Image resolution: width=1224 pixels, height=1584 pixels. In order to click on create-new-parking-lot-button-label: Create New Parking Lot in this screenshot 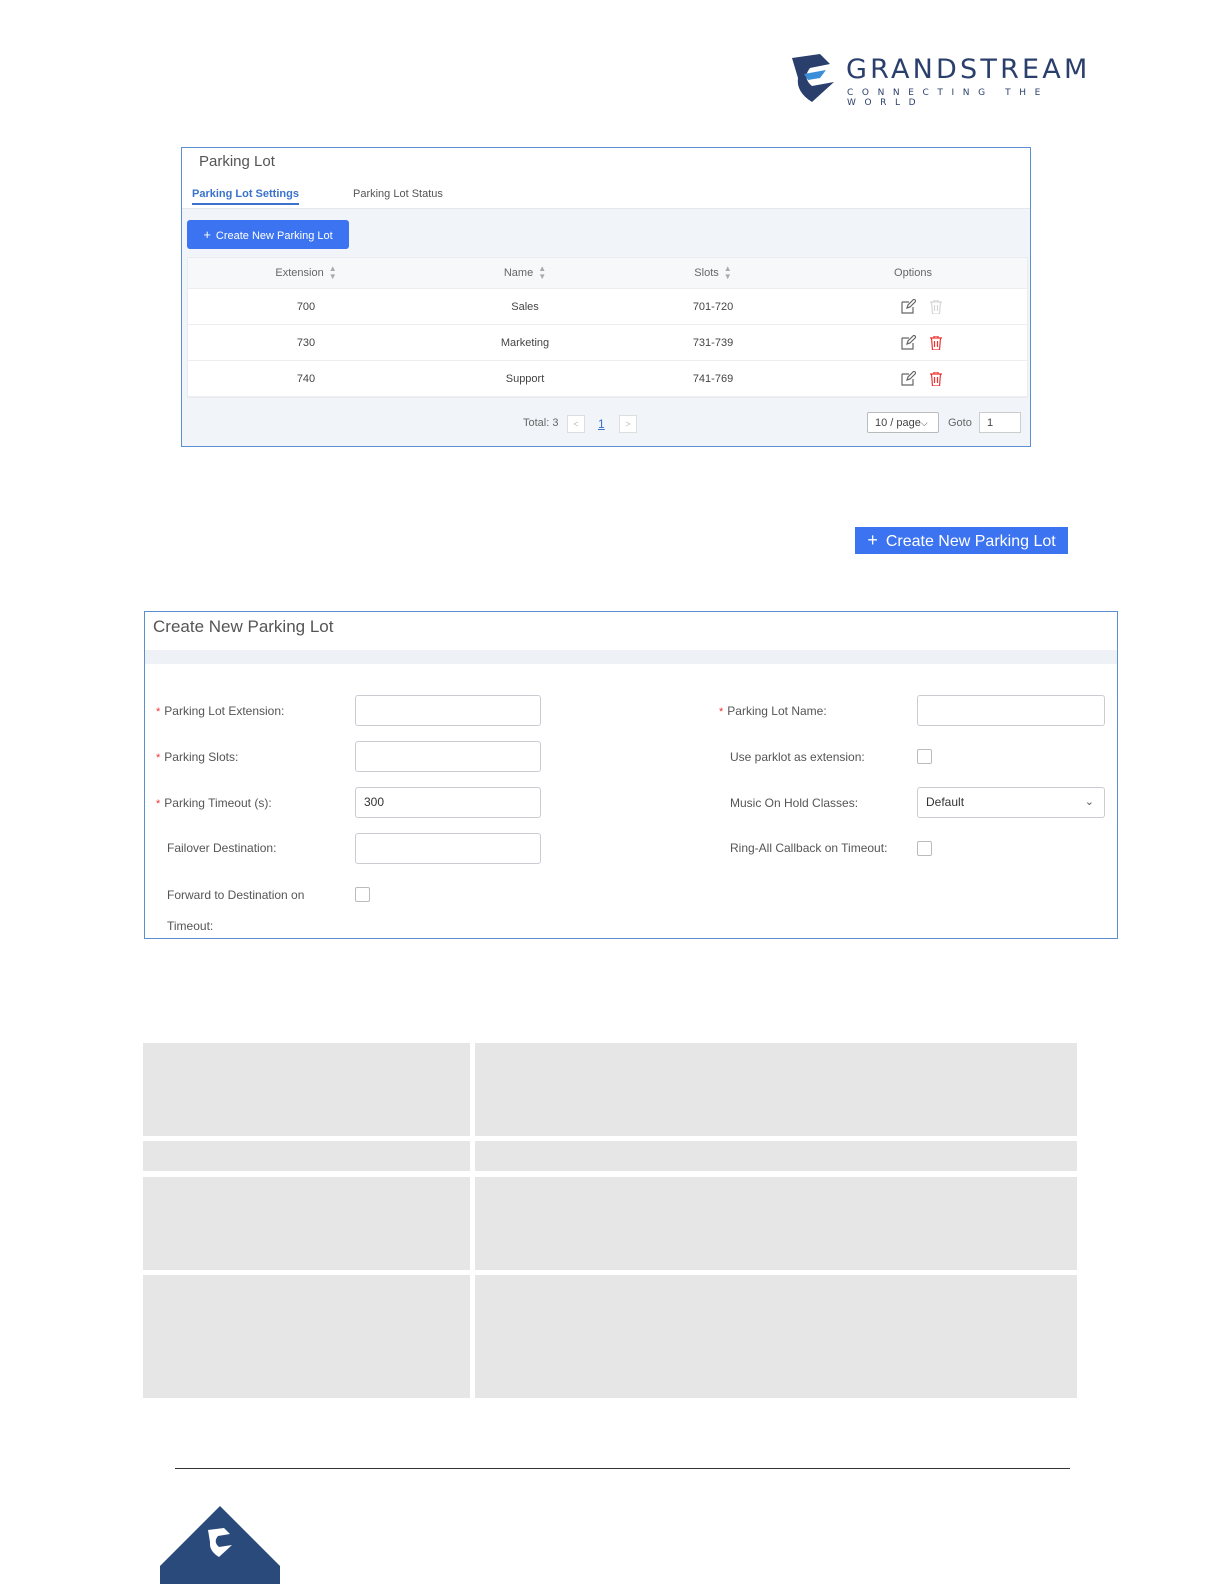, I will do `click(970, 541)`.